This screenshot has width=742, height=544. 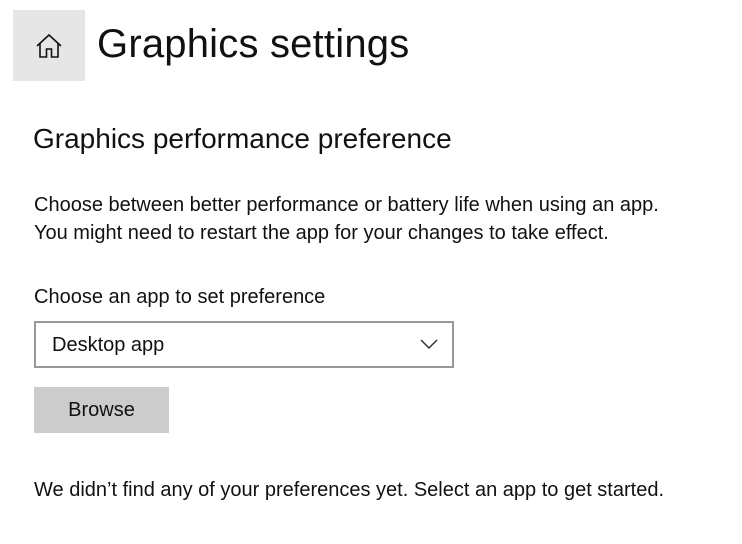 I want to click on app-type-selected-value: Desktop app, so click(x=108, y=344).